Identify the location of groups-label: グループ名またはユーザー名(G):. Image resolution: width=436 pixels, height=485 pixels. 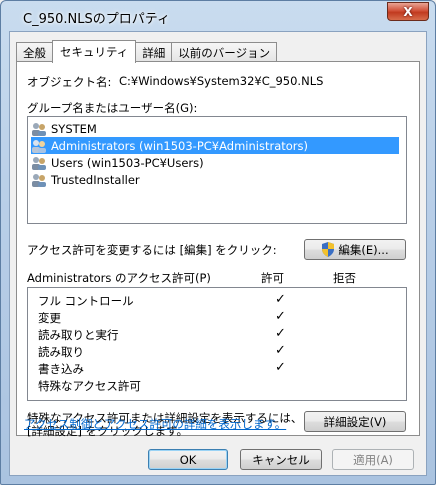
(112, 108).